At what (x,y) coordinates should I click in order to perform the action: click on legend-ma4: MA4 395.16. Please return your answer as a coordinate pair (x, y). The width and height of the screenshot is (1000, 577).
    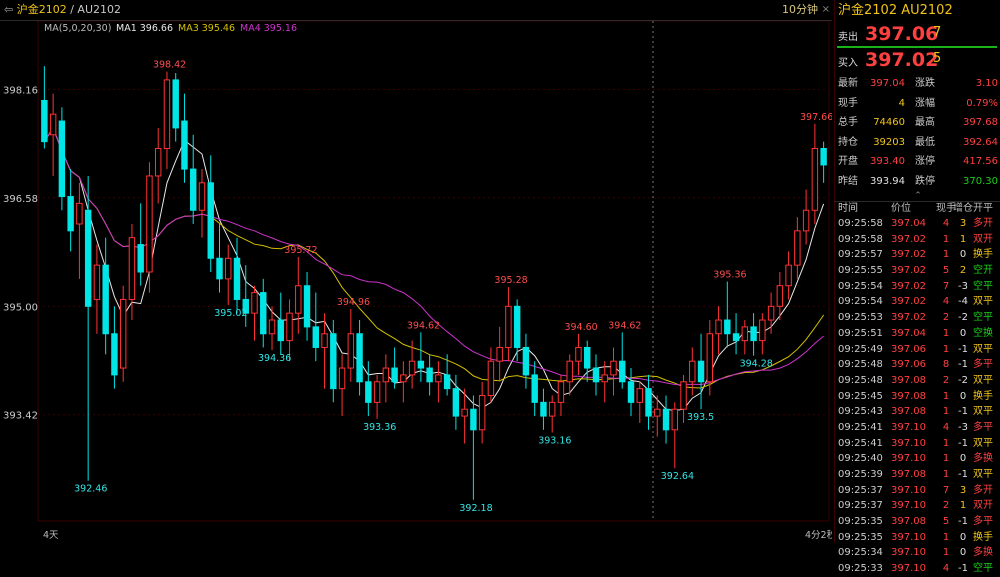
    Looking at the image, I should click on (268, 28).